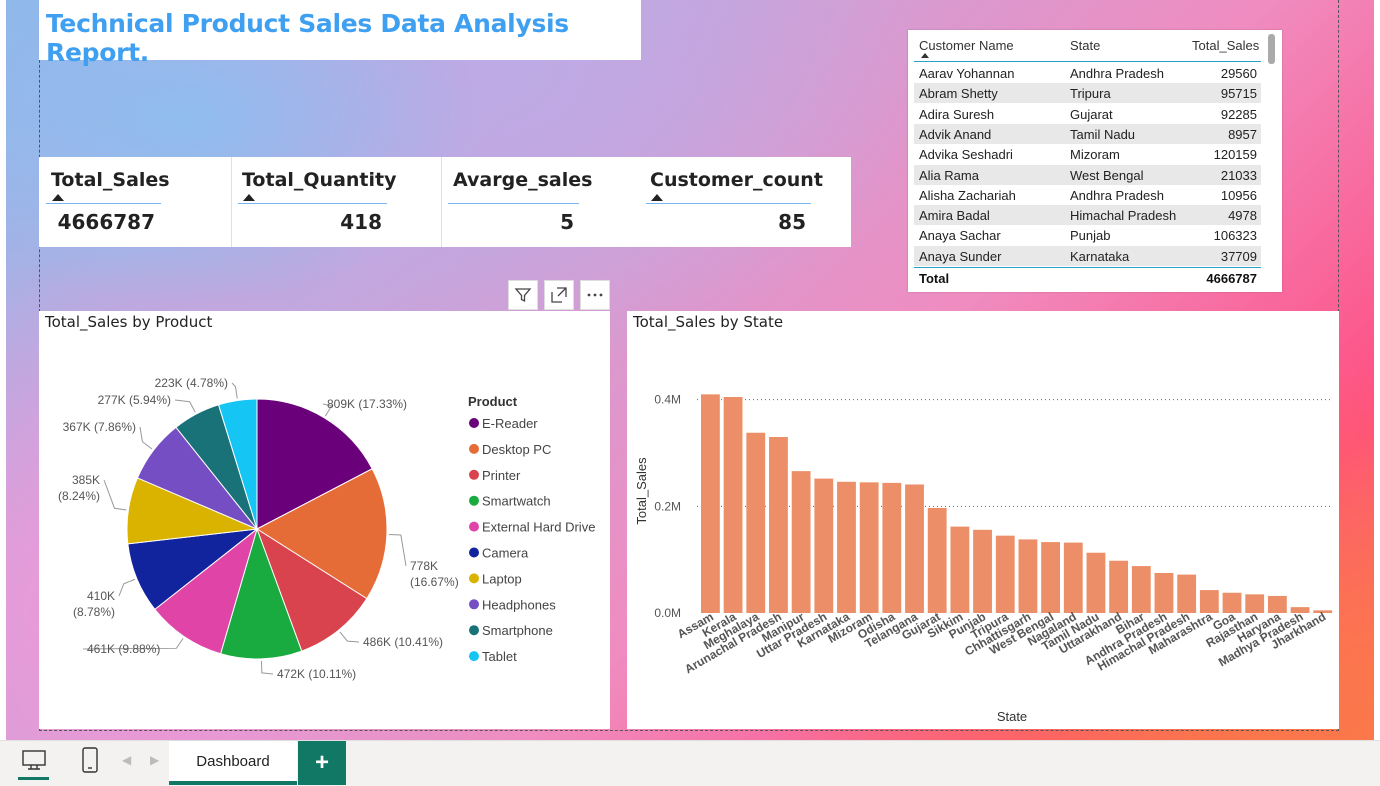 The image size is (1380, 786). What do you see at coordinates (516, 449) in the screenshot?
I see `legend-item: Desktop PC` at bounding box center [516, 449].